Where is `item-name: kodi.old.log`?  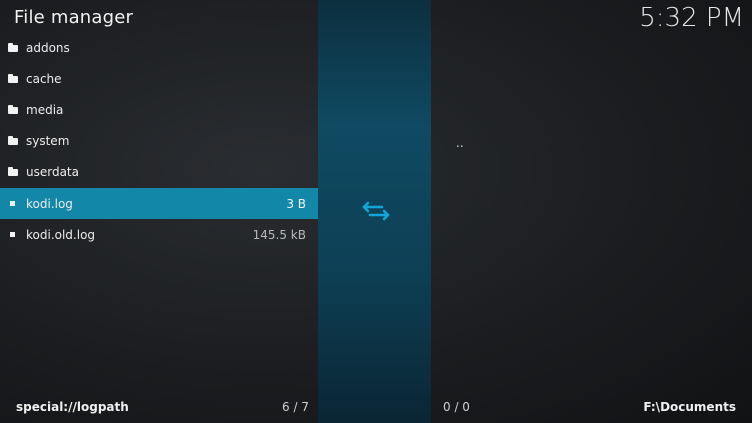
item-name: kodi.old.log is located at coordinates (61, 234).